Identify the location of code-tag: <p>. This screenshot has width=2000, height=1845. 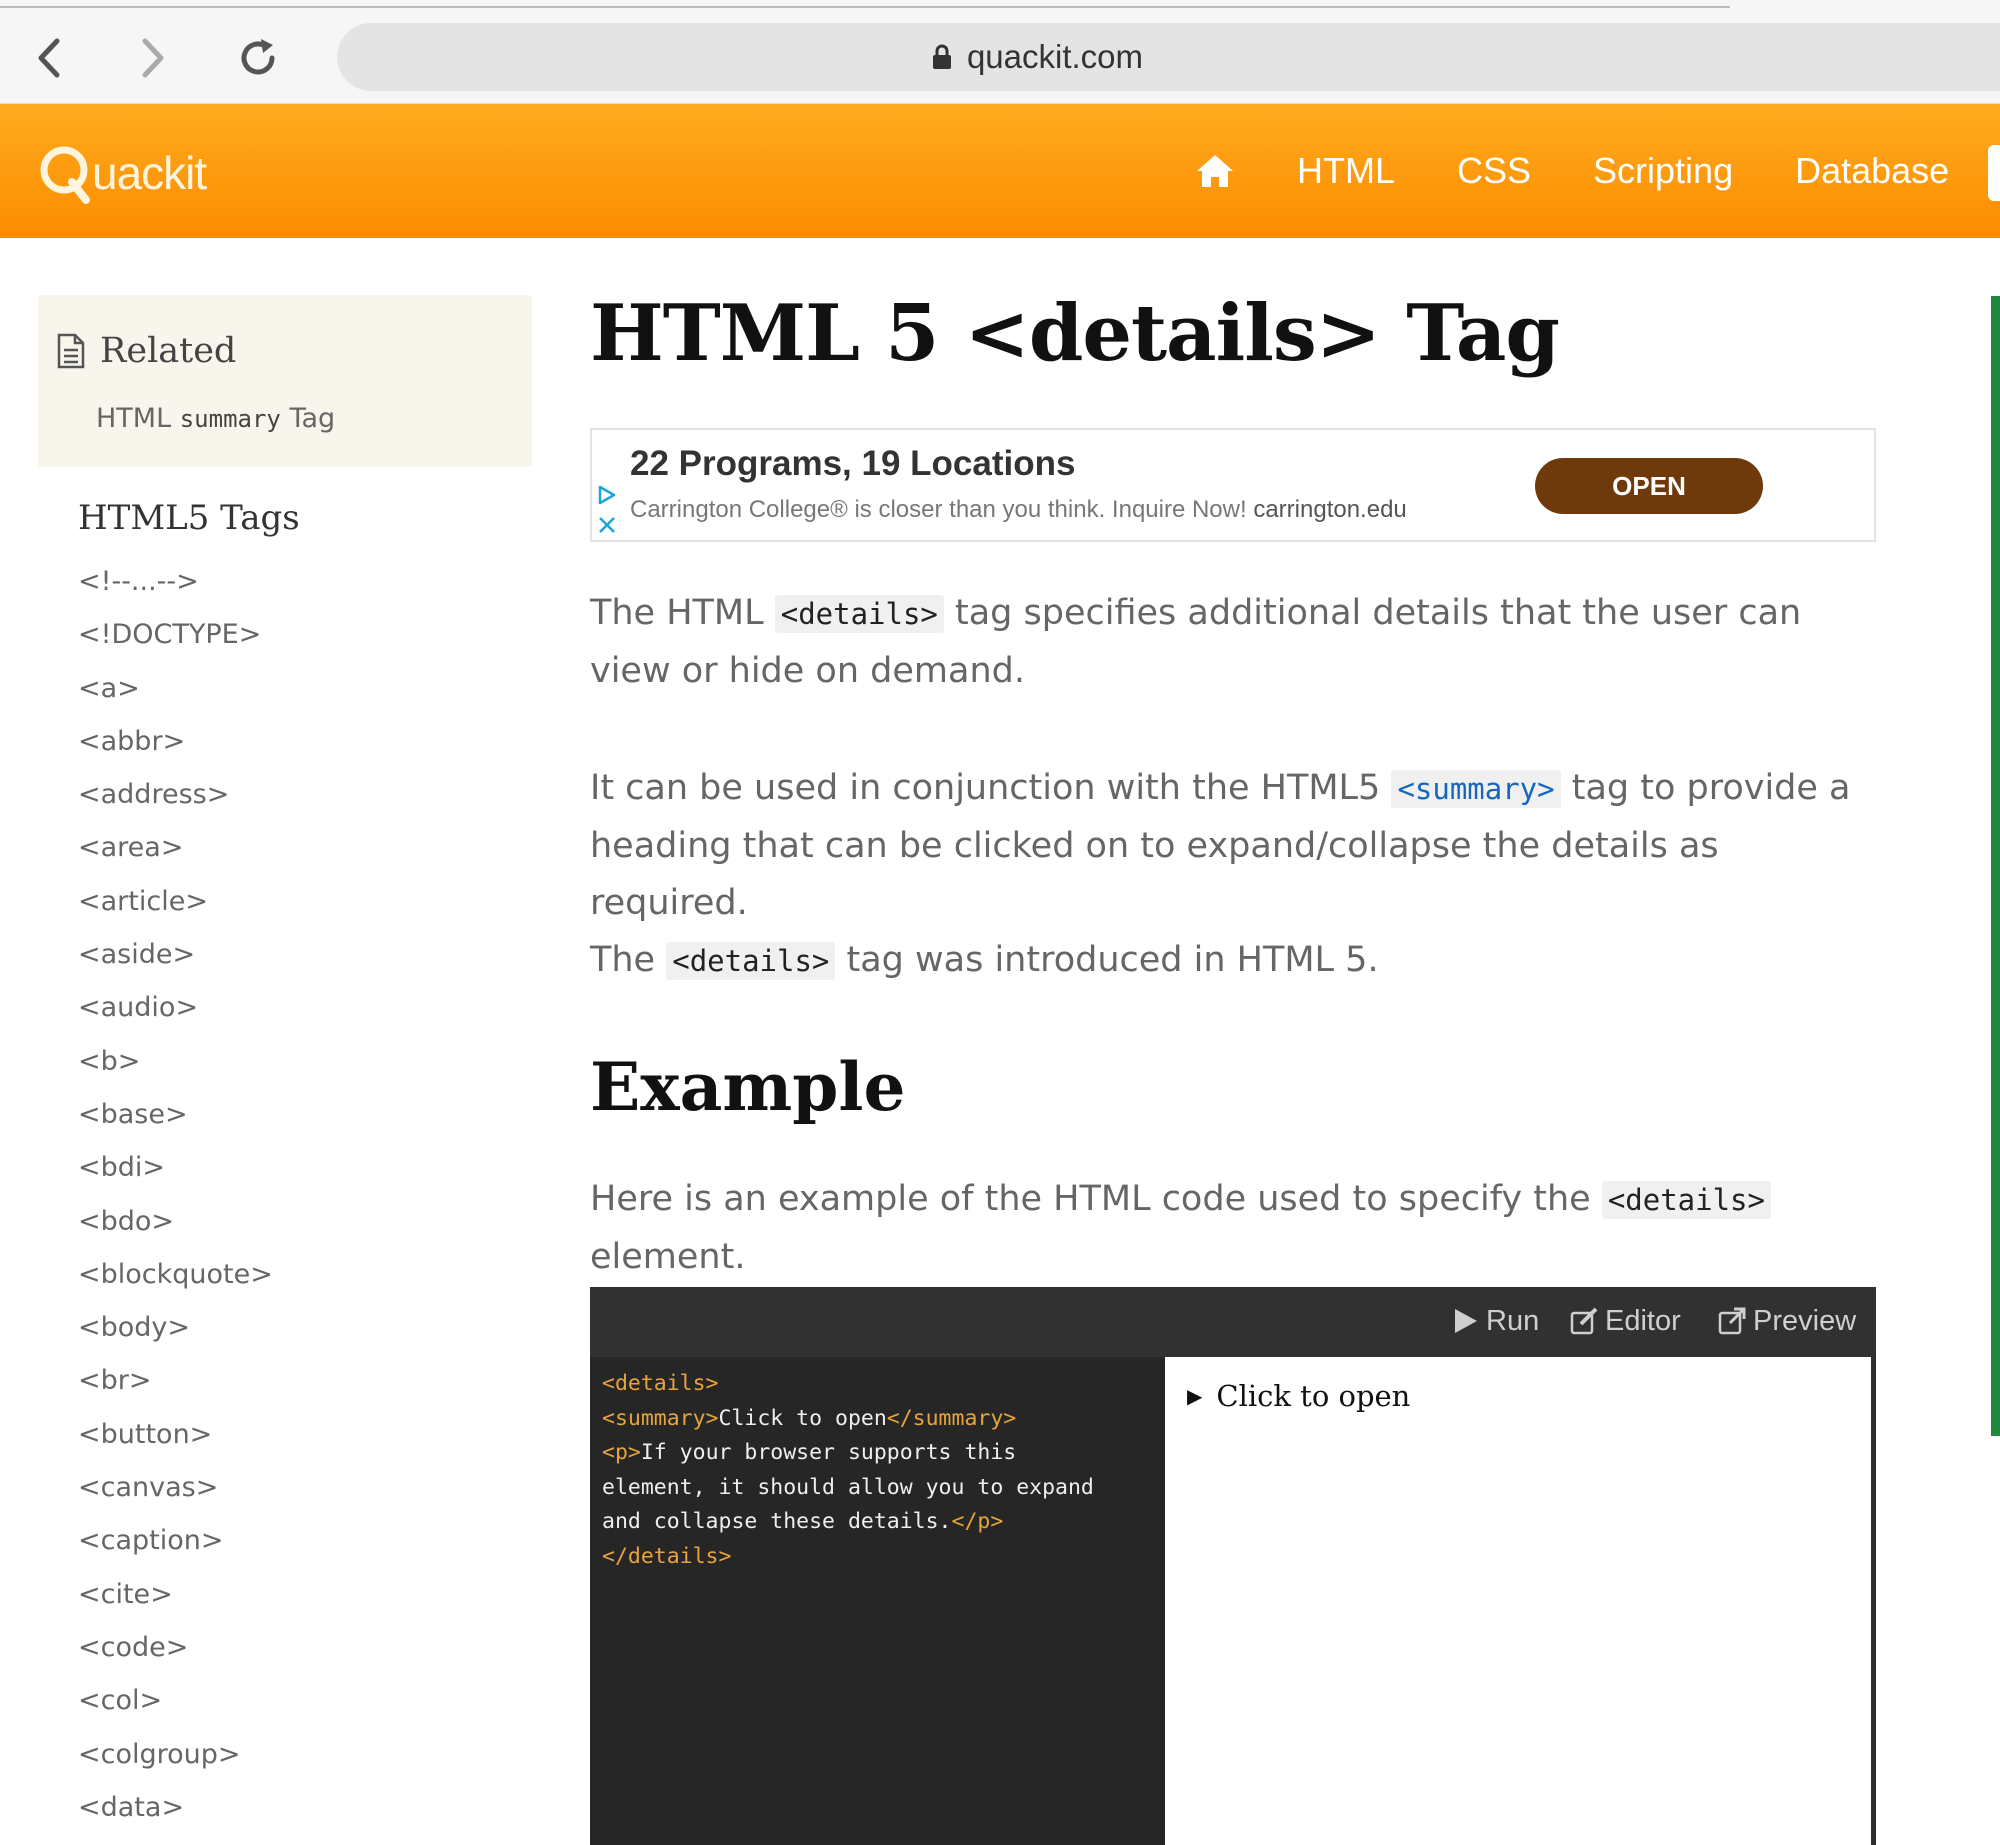
(621, 1452).